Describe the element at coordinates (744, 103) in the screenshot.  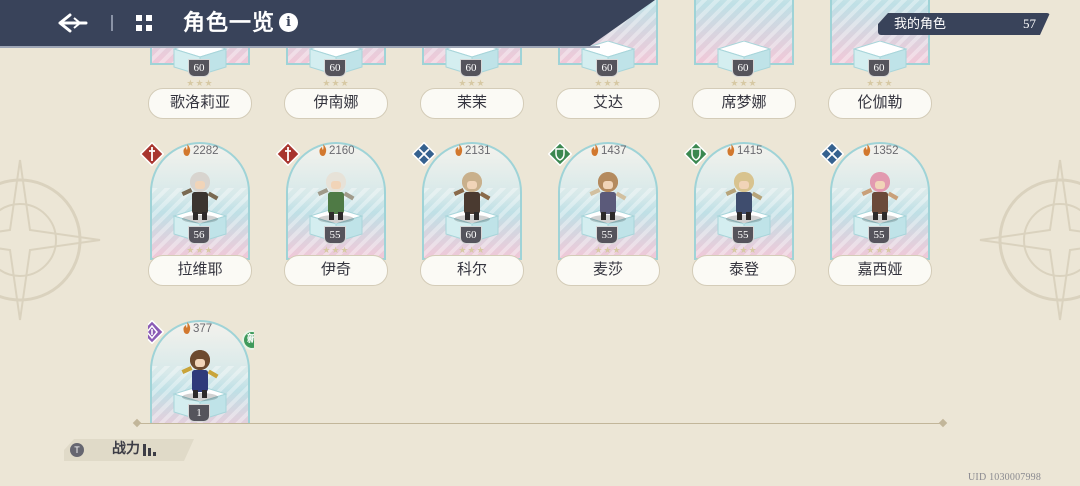
I see `character-name: 席梦娜` at that location.